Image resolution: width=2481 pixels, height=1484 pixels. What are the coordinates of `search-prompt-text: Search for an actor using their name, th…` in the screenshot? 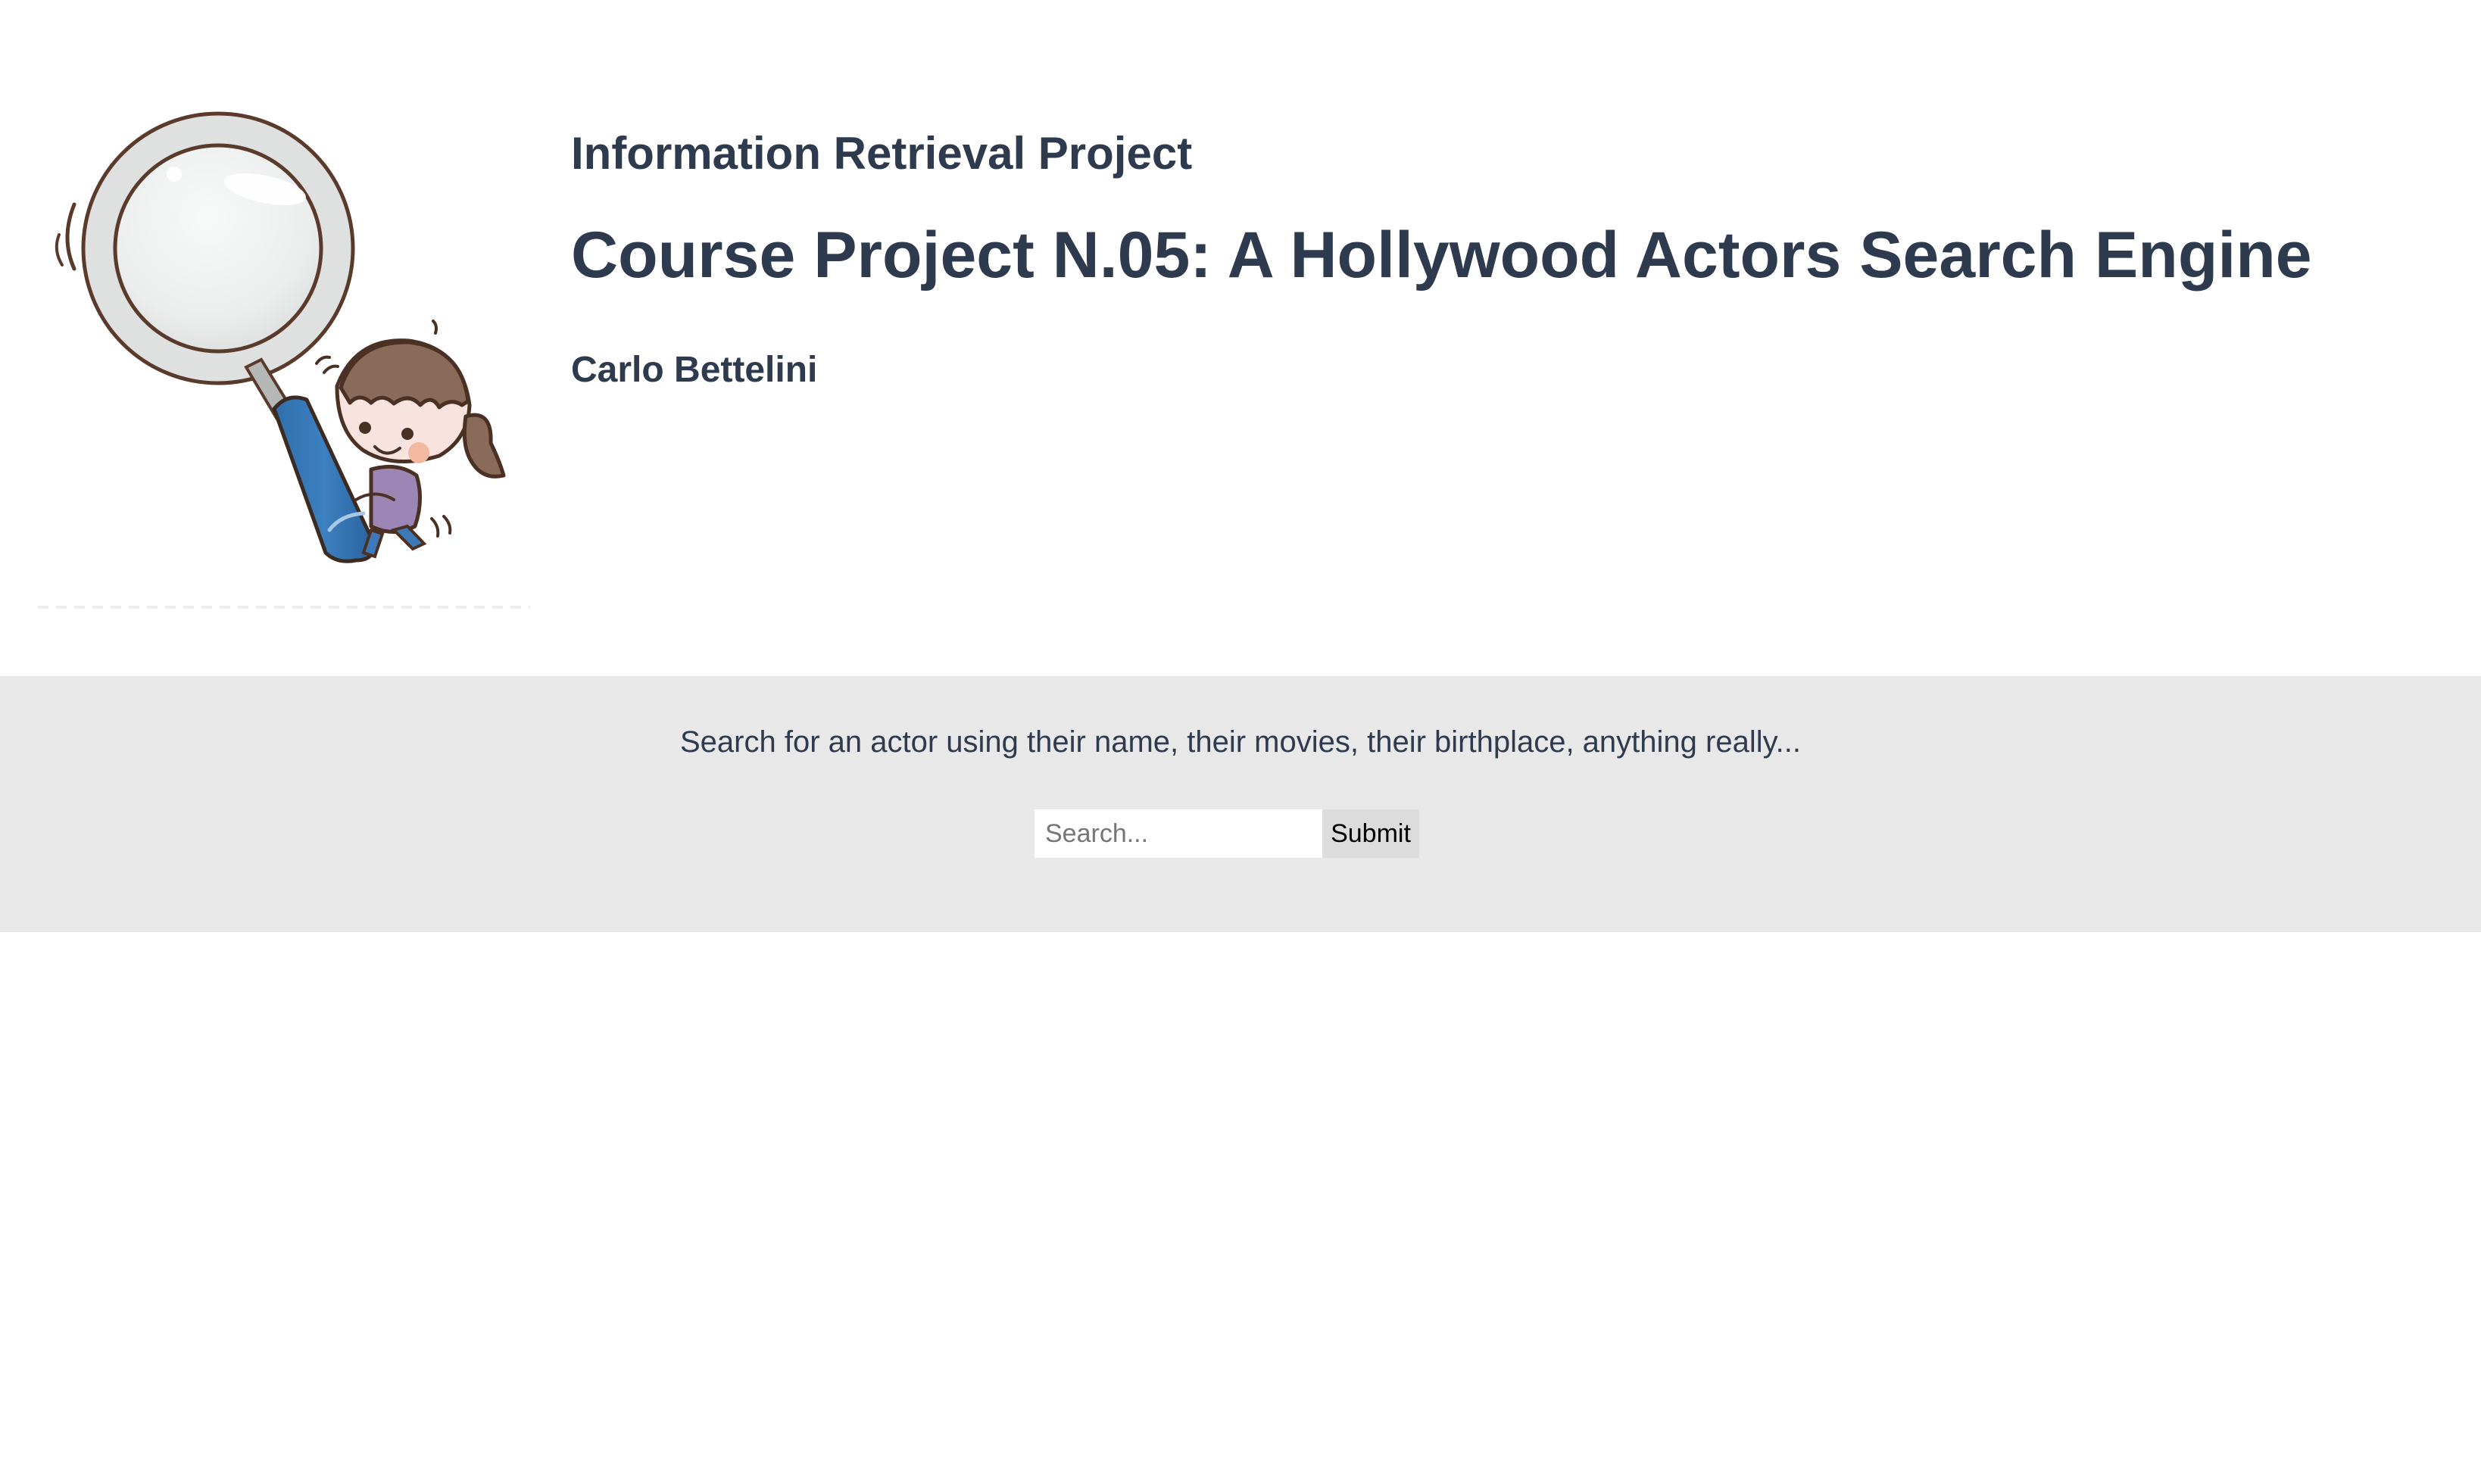 It's located at (1240, 742).